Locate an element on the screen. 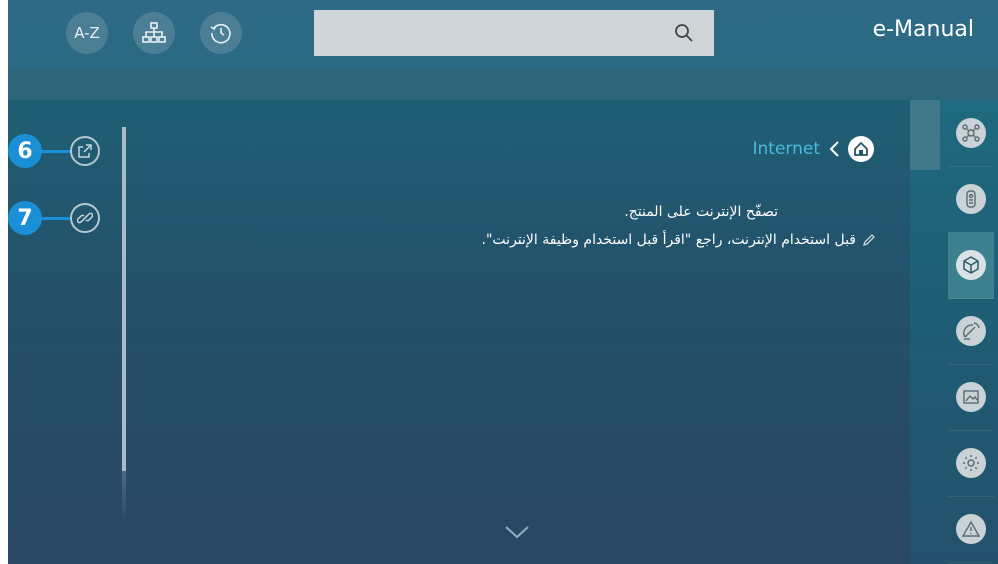 This screenshot has height=564, width=998. az-button-label: A-Z is located at coordinates (87, 33).